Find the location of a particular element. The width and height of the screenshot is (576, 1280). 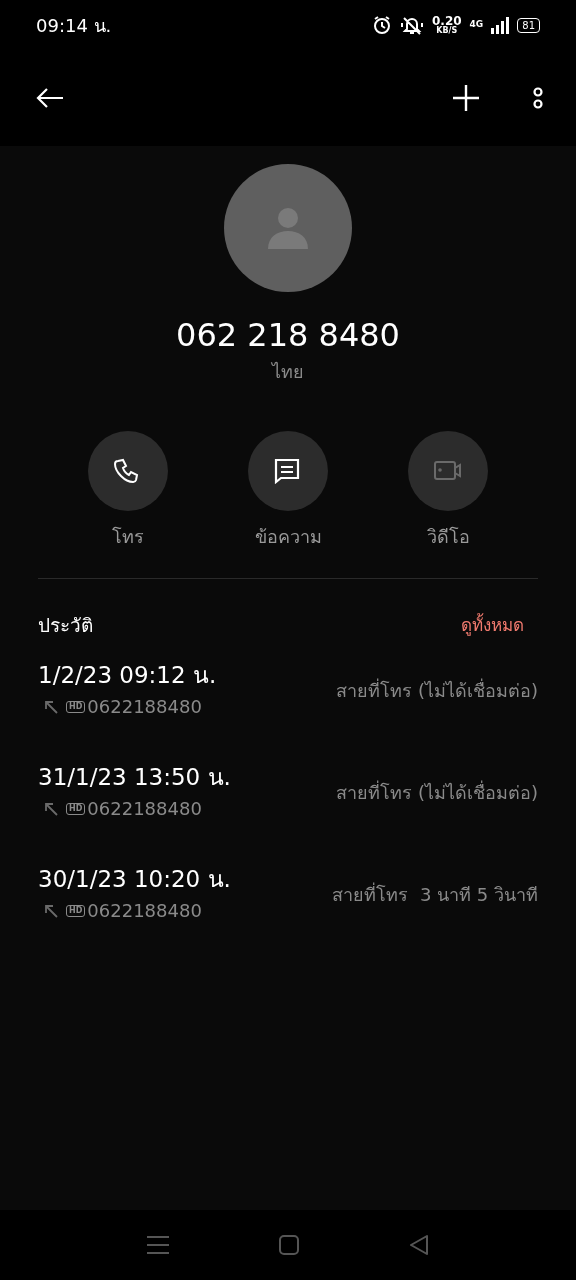

back-arrow-icon is located at coordinates (50, 98).